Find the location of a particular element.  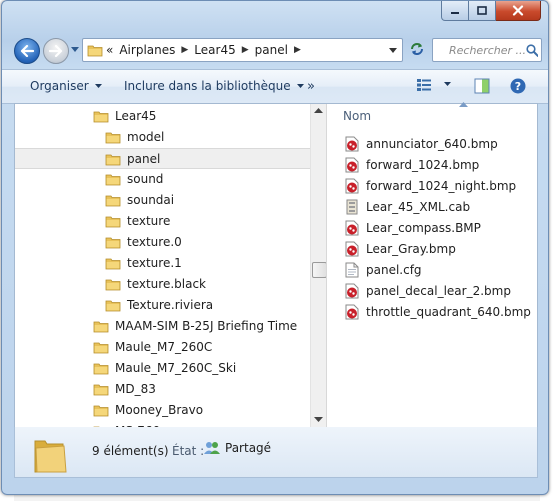

file-item: annunciator_640.bmp is located at coordinates (421, 144).